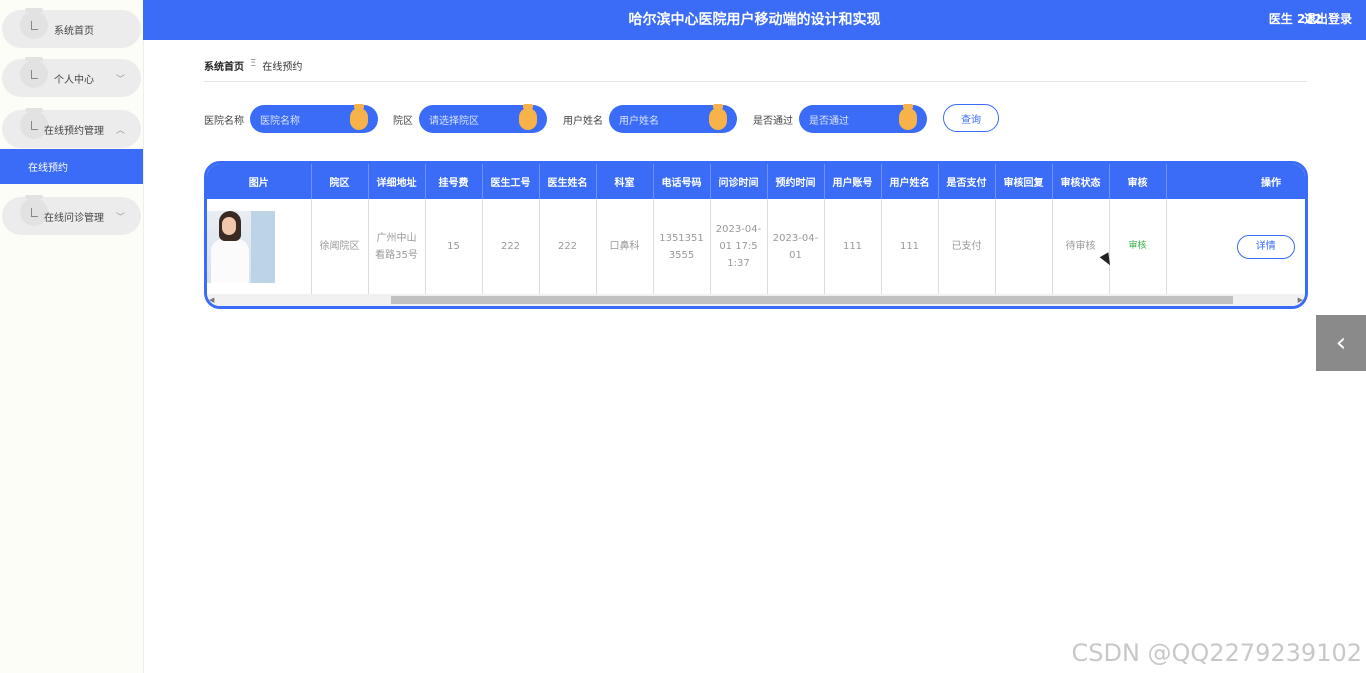 The width and height of the screenshot is (1366, 673). What do you see at coordinates (910, 246) in the screenshot?
I see `cell-user-name: 111` at bounding box center [910, 246].